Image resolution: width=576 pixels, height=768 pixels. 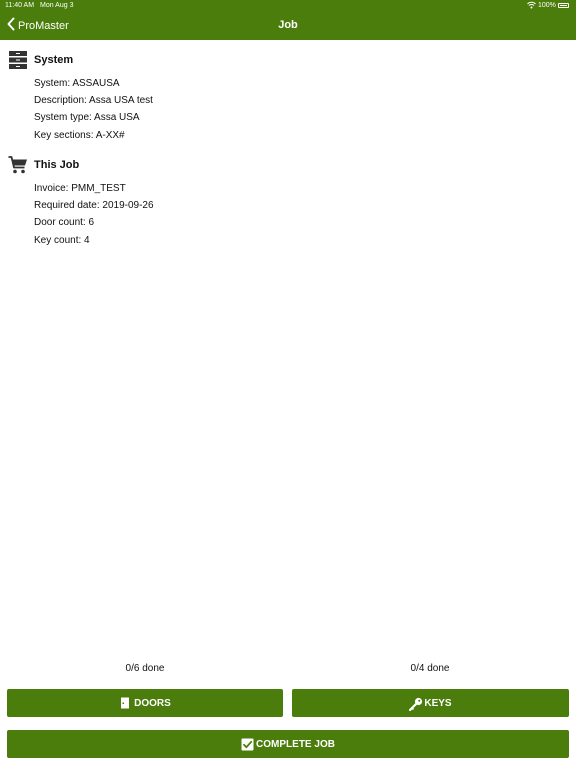 What do you see at coordinates (62, 240) in the screenshot?
I see `job-key-count: Key count: 4` at bounding box center [62, 240].